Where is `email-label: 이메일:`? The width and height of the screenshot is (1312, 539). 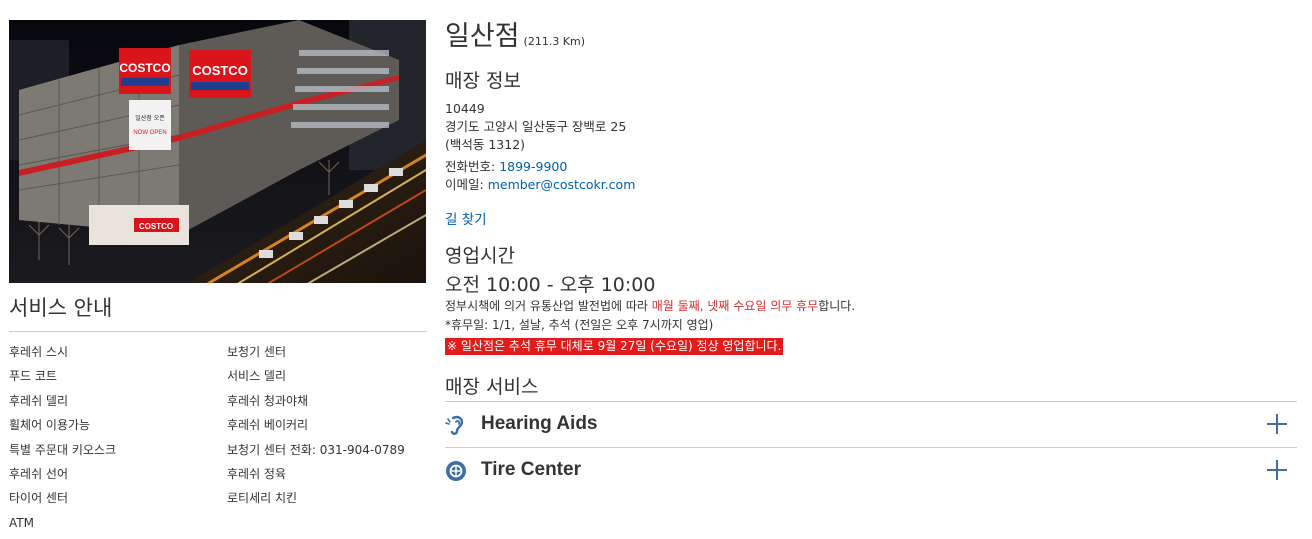 email-label: 이메일: is located at coordinates (464, 184).